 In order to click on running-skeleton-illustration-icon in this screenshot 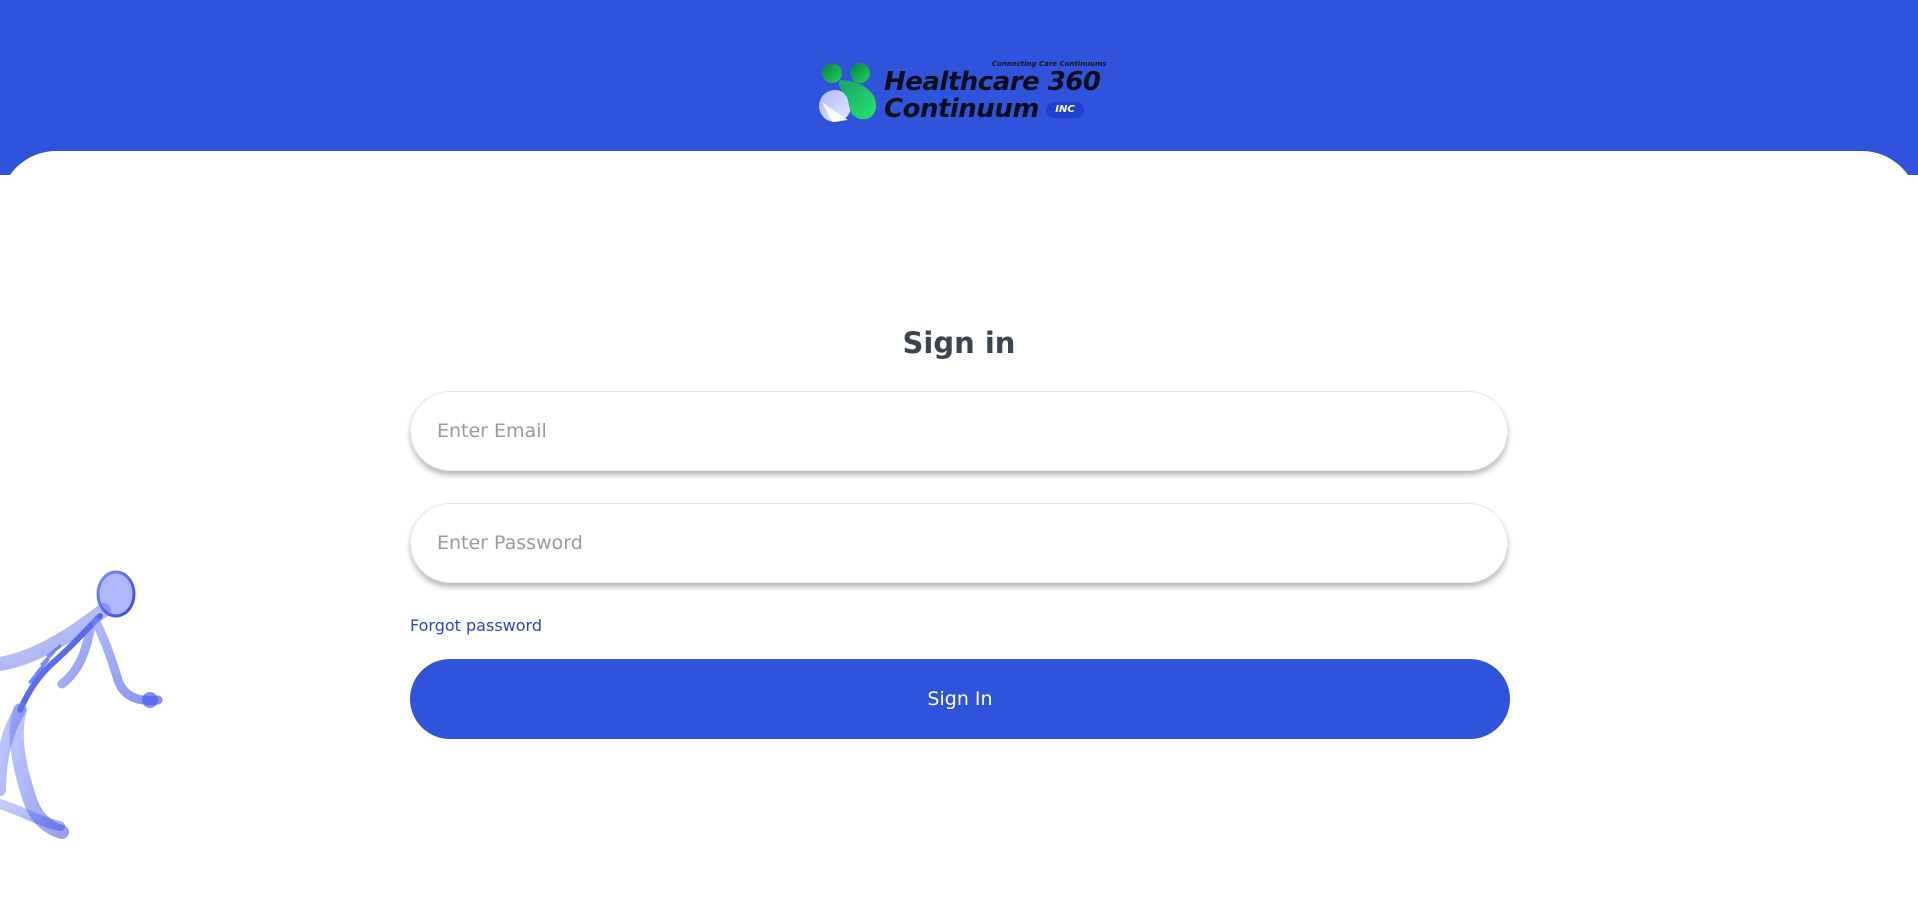, I will do `click(81, 704)`.